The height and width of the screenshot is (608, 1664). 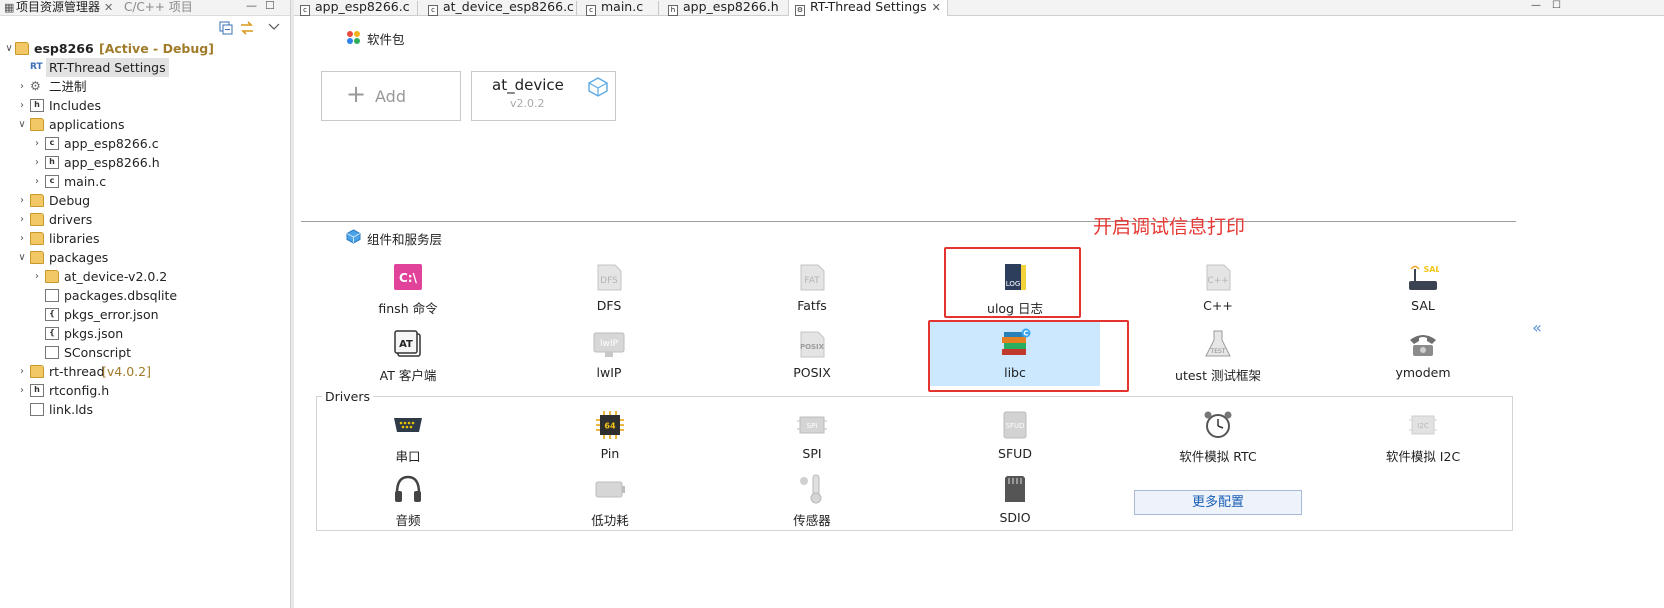 What do you see at coordinates (391, 96) in the screenshot?
I see `add-package-button: + Add` at bounding box center [391, 96].